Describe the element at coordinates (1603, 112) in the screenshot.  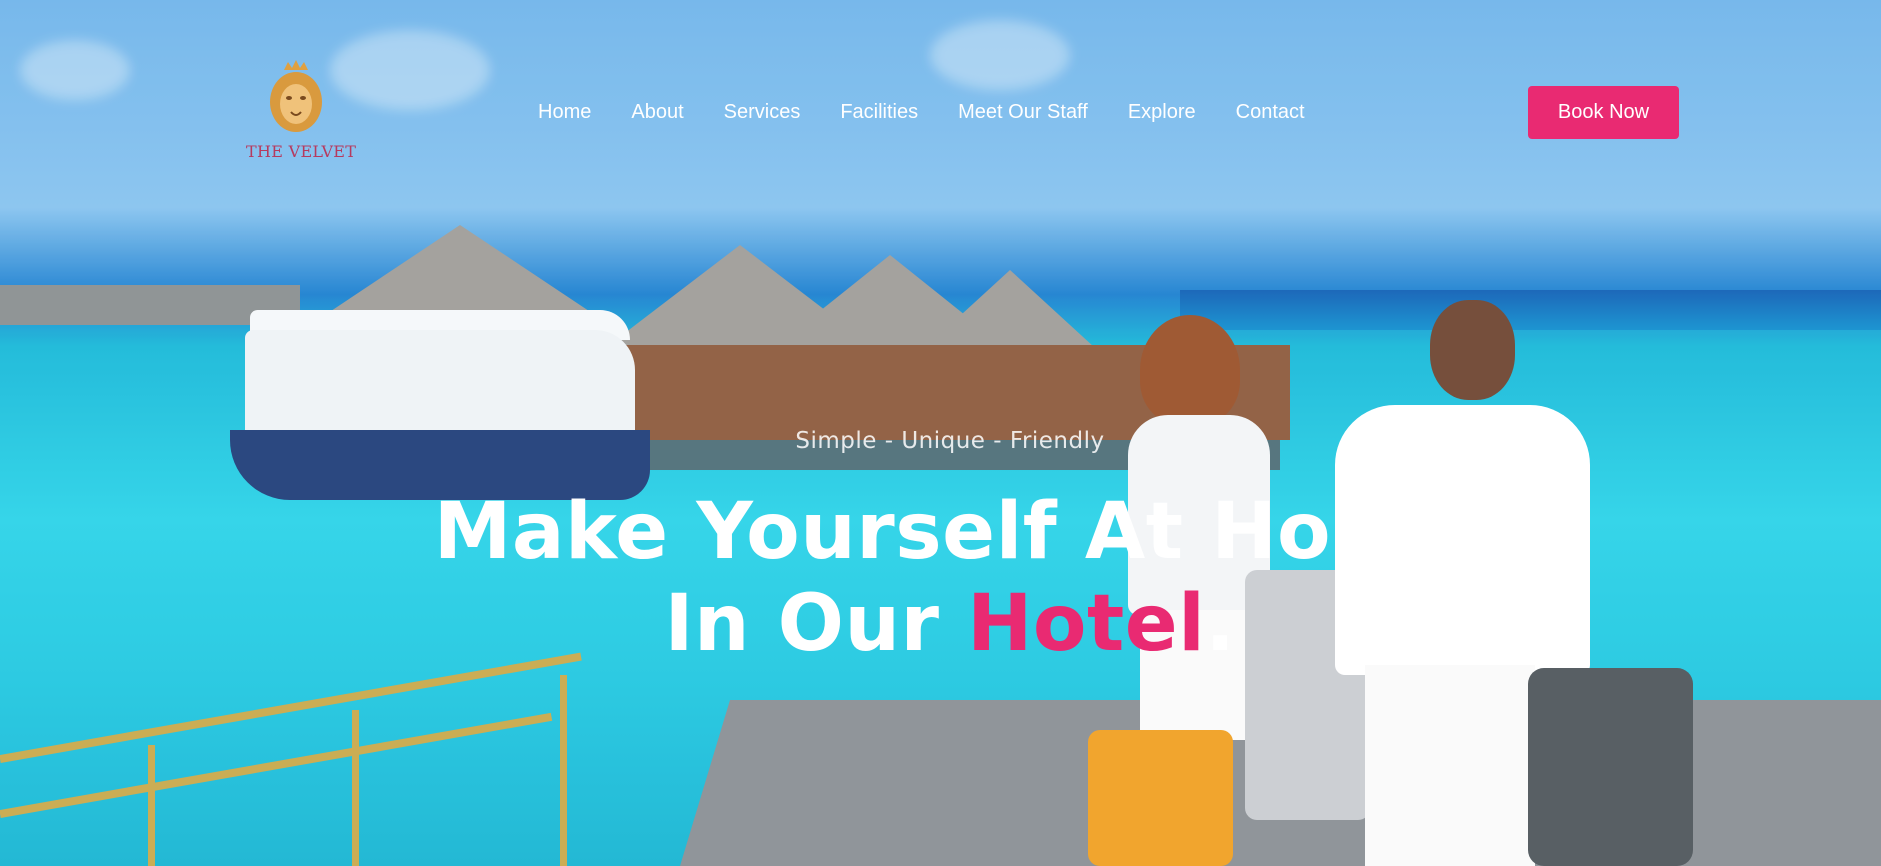
I see `book-now-button: Book Now` at that location.